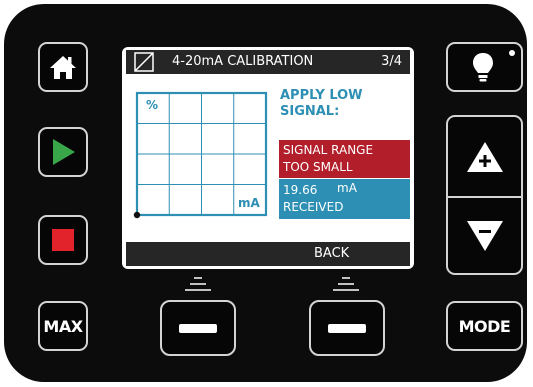  I want to click on backlight-button, so click(484, 67).